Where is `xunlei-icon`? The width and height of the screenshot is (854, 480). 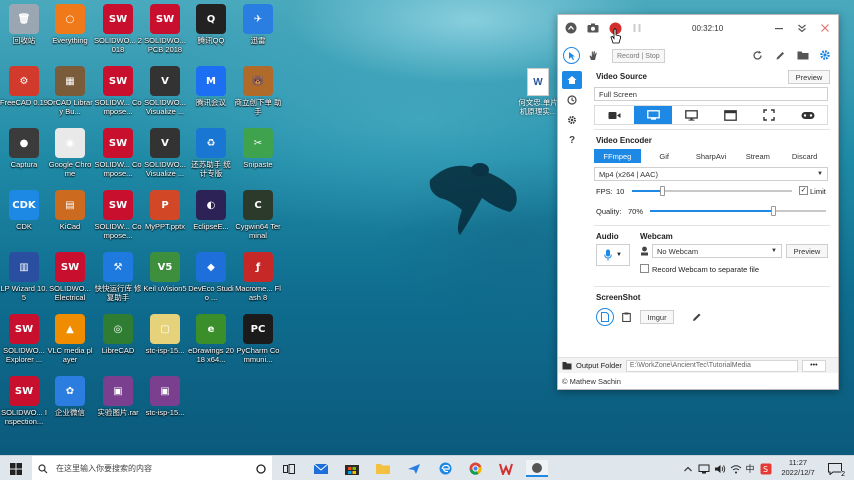
xunlei-icon is located at coordinates (414, 468).